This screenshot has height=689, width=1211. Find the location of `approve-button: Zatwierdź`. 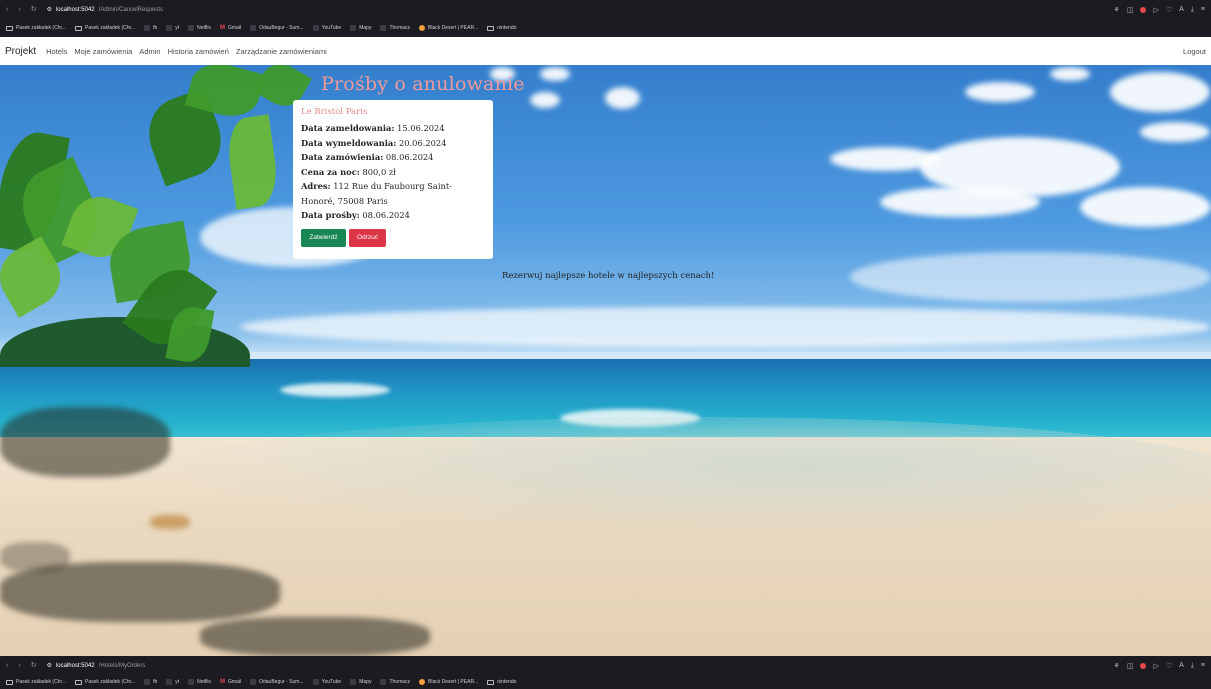

approve-button: Zatwierdź is located at coordinates (323, 237).